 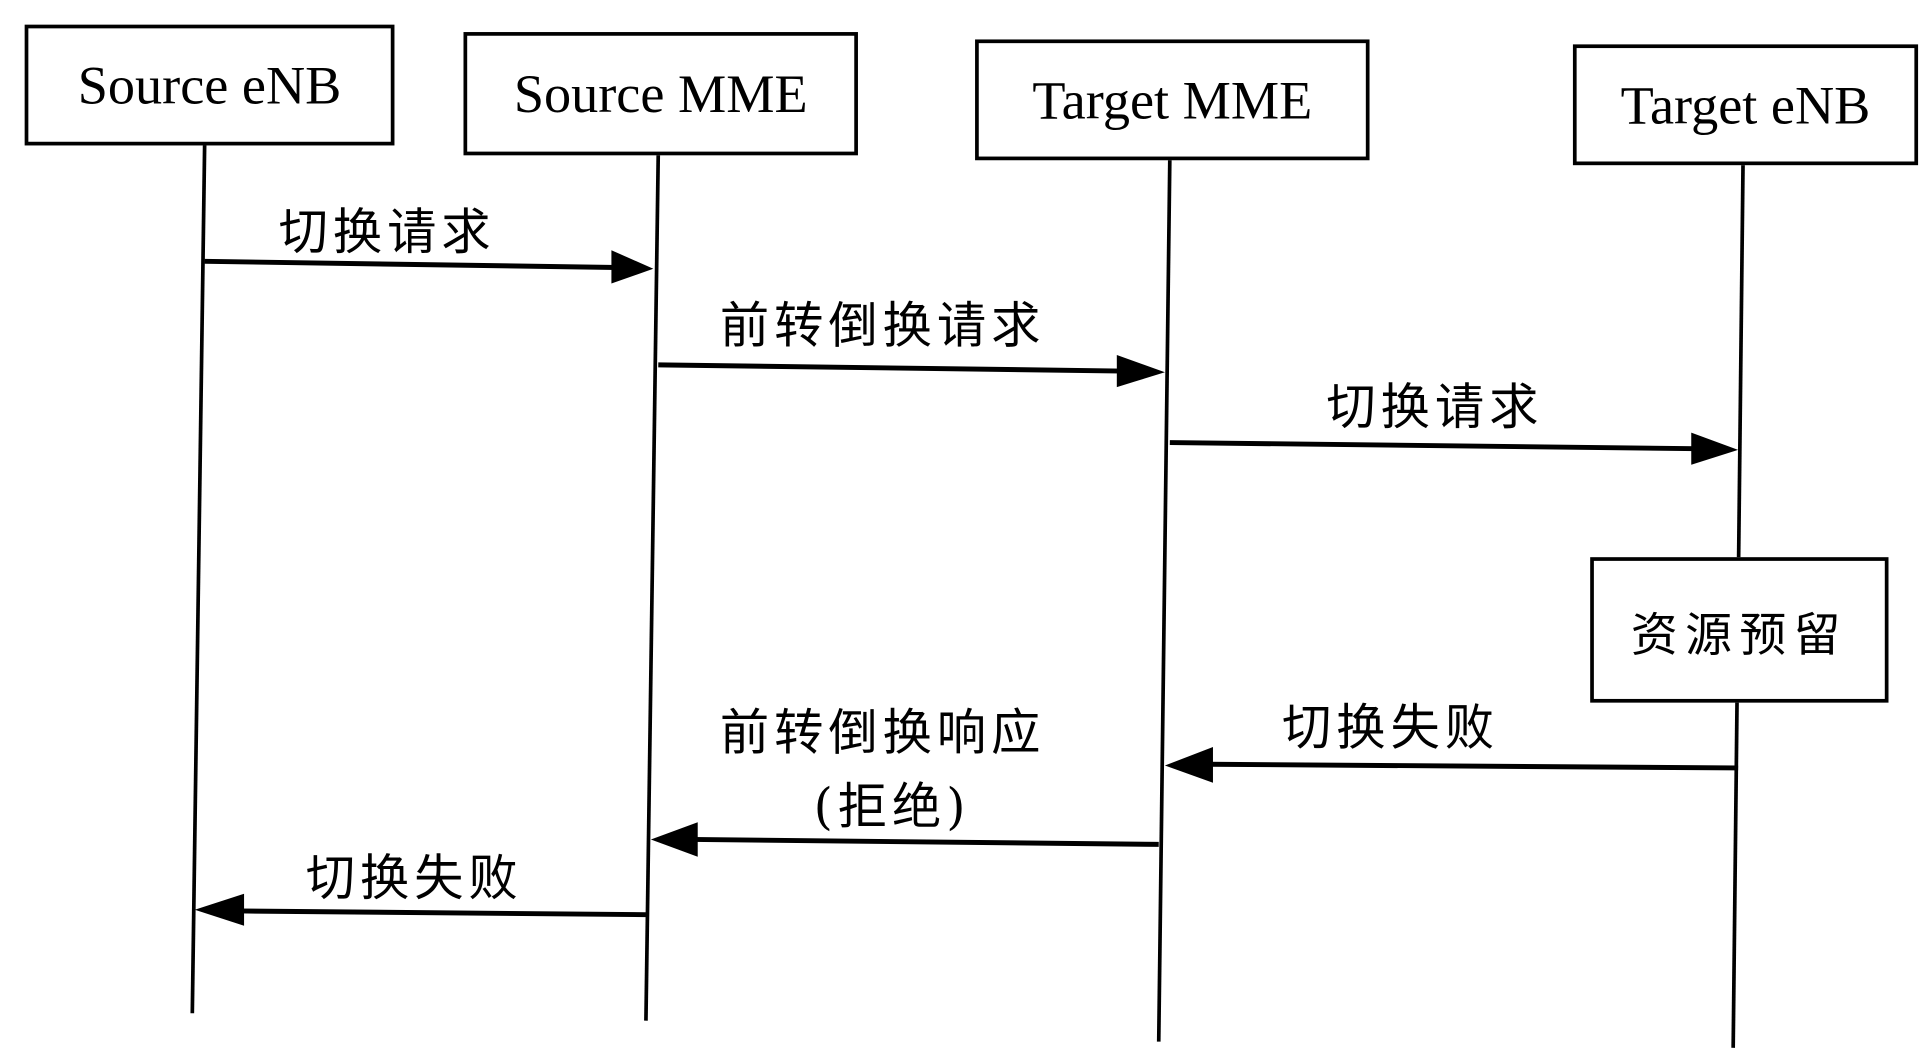 I want to click on message-label-5-line2: (拒绝), so click(x=892, y=807).